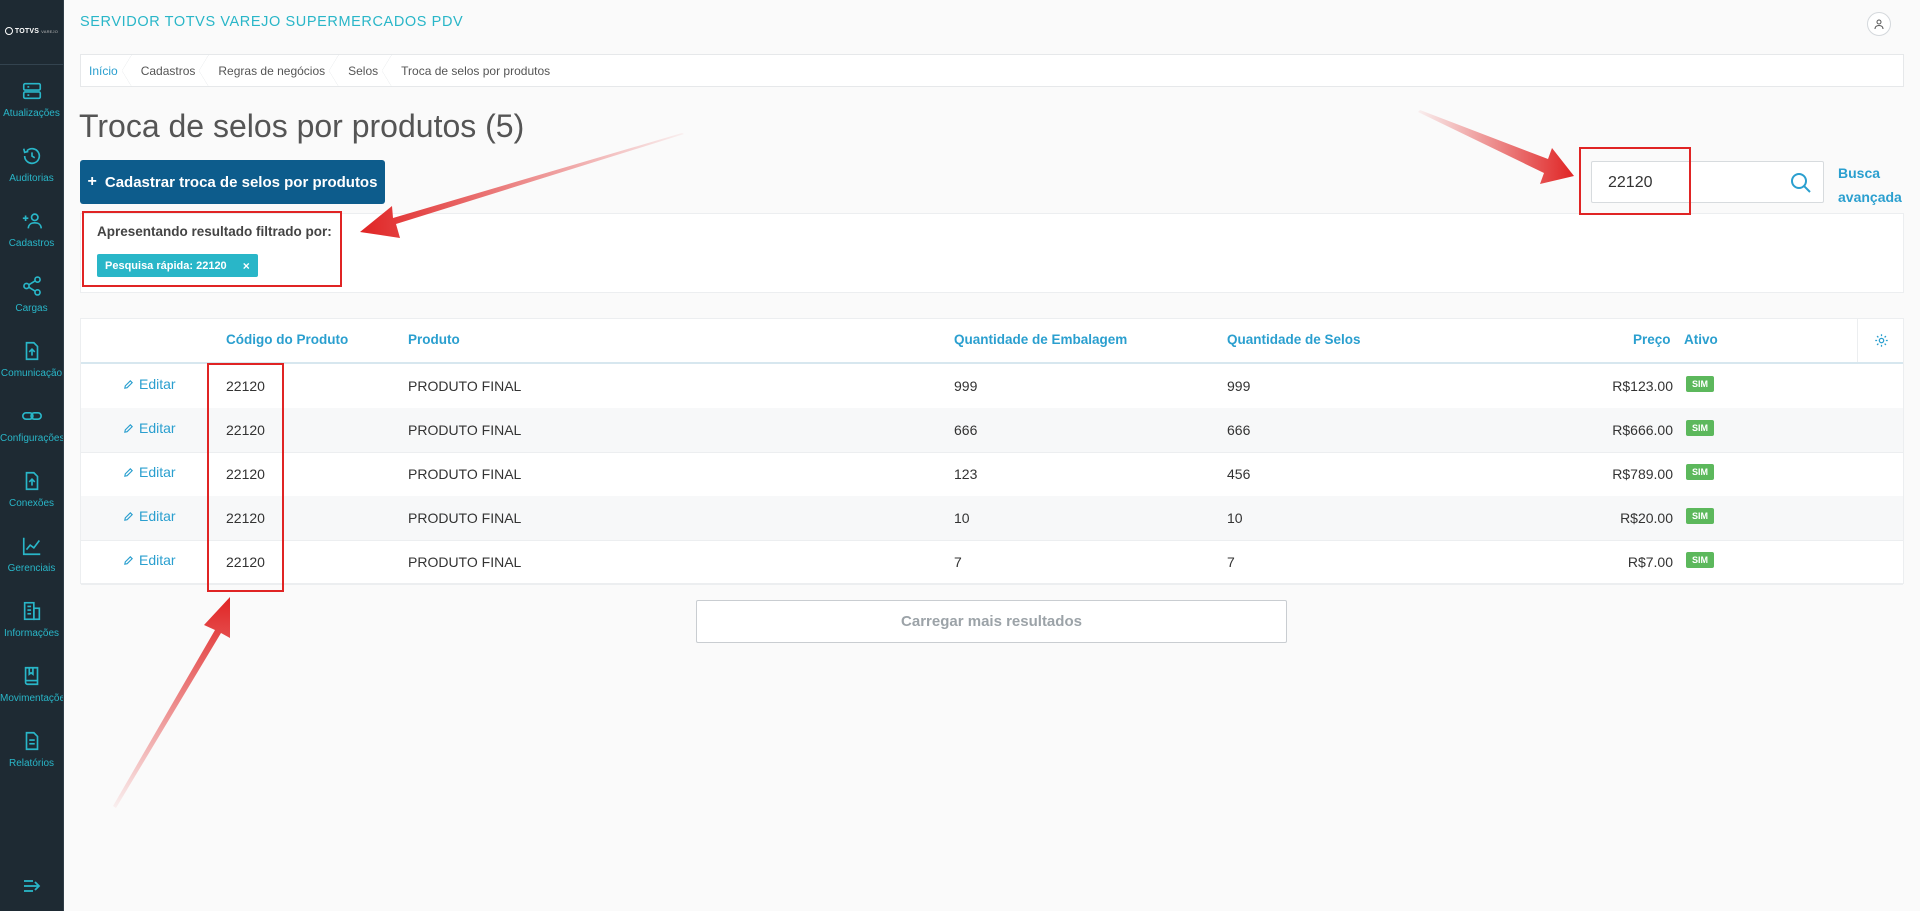 Image resolution: width=1920 pixels, height=911 pixels. Describe the element at coordinates (476, 70) in the screenshot. I see `breadcrumb-item-current: Troca de selos por produtos` at that location.